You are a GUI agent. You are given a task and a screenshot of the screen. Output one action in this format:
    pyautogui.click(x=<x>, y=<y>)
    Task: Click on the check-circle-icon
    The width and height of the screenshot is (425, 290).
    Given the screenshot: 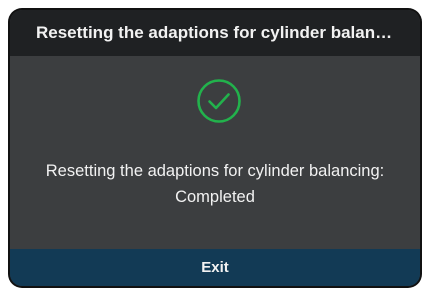 What is the action you would take?
    pyautogui.click(x=219, y=101)
    